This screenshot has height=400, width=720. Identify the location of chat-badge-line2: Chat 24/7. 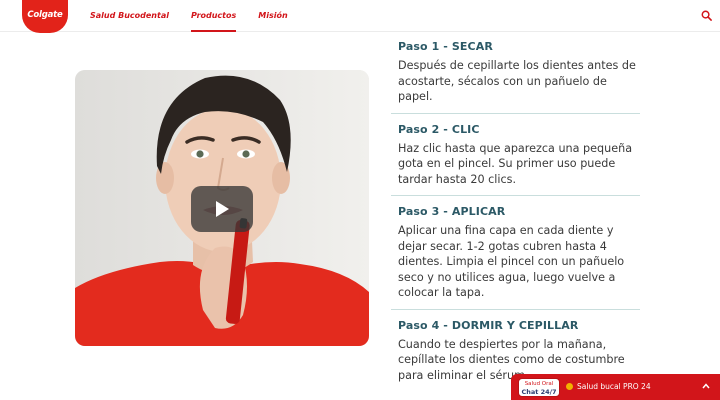
(539, 392).